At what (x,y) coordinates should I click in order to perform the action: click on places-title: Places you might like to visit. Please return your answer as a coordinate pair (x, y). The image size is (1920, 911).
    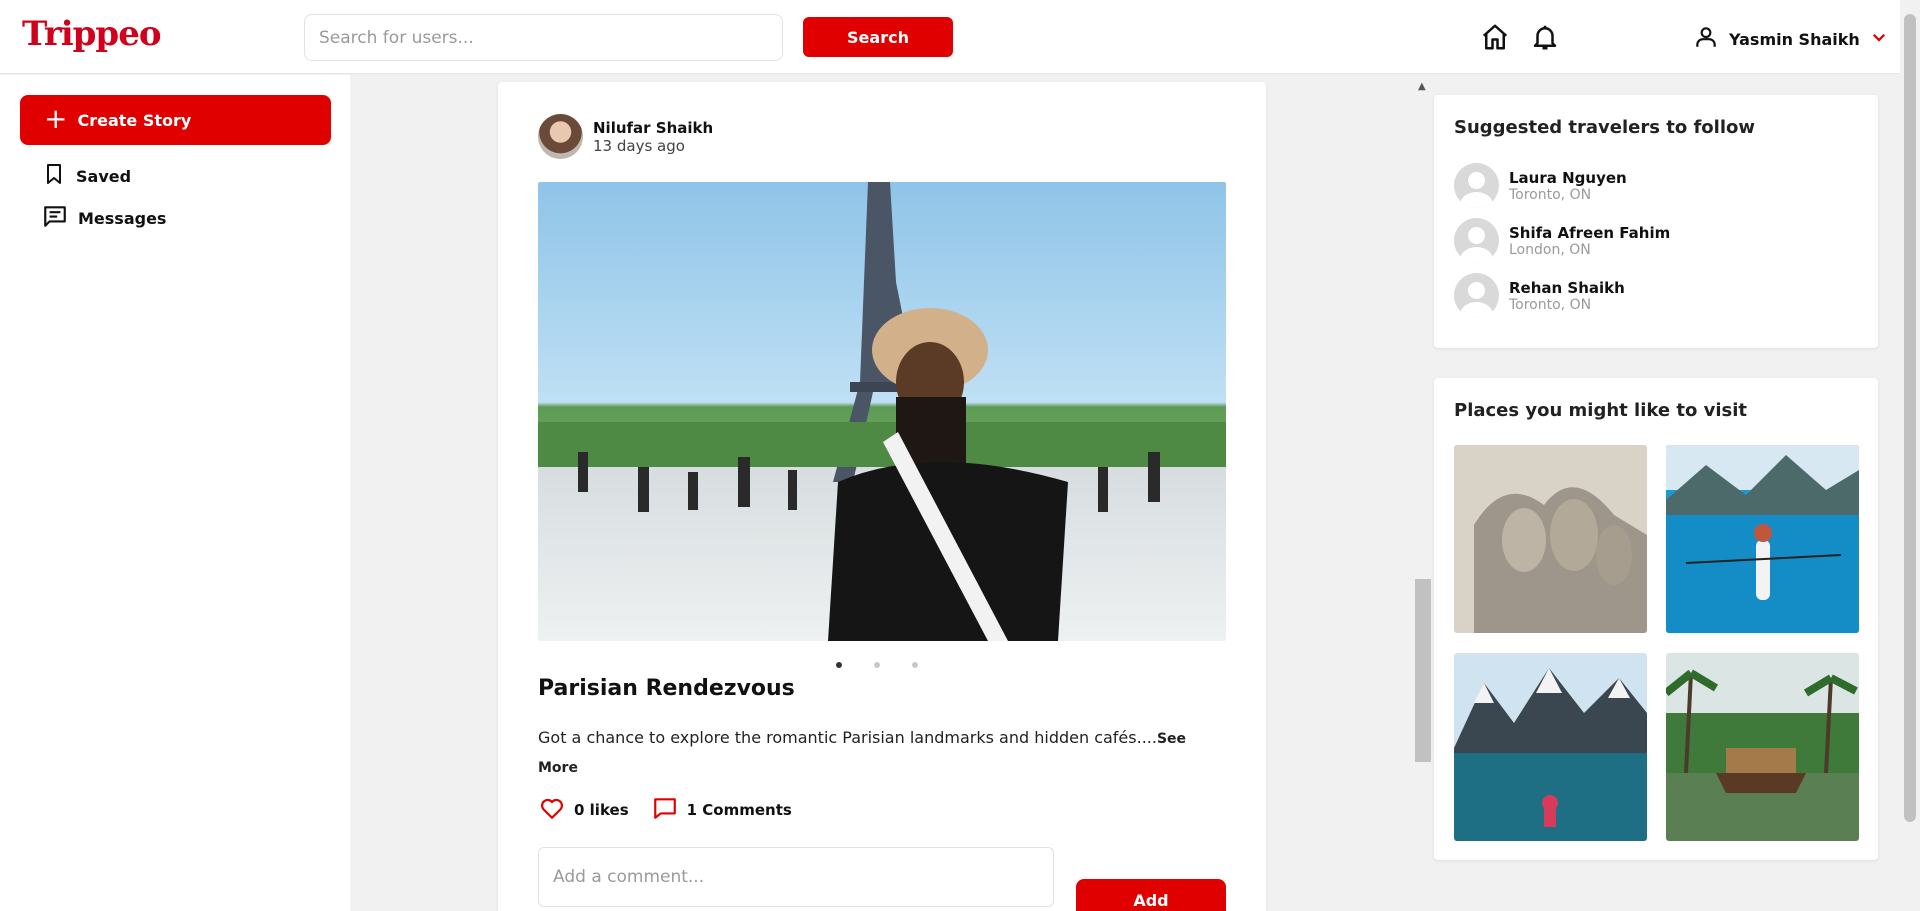
    Looking at the image, I should click on (1600, 410).